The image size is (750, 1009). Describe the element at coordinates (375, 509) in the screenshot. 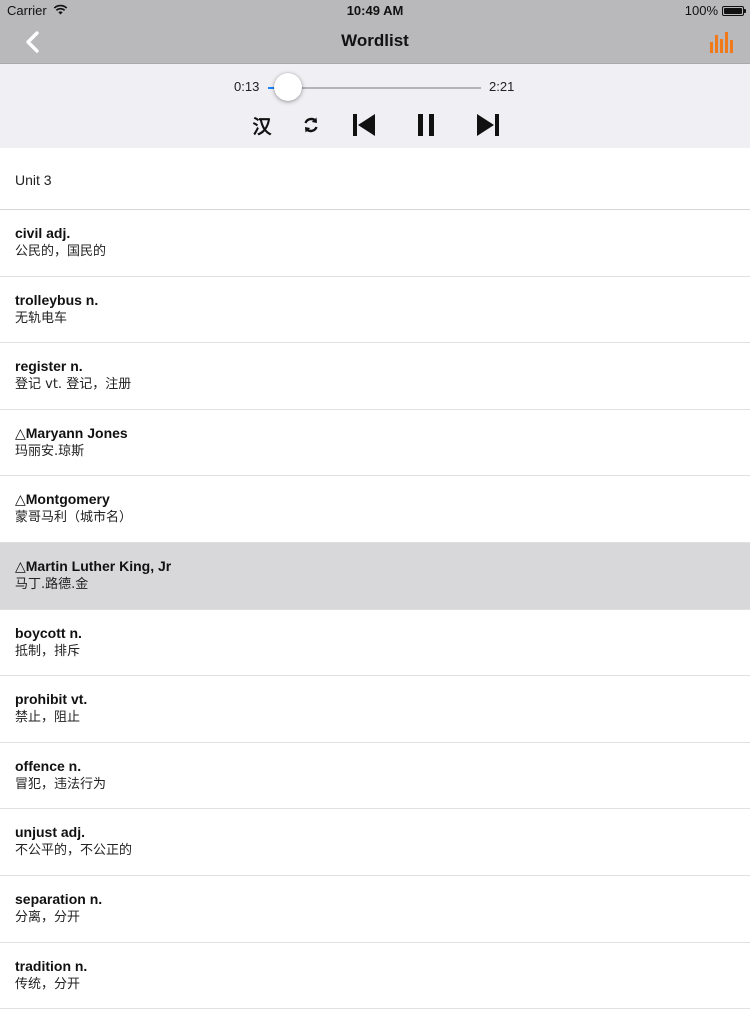

I see `list-item: △Montgomery 蒙哥马利（城市名）` at that location.